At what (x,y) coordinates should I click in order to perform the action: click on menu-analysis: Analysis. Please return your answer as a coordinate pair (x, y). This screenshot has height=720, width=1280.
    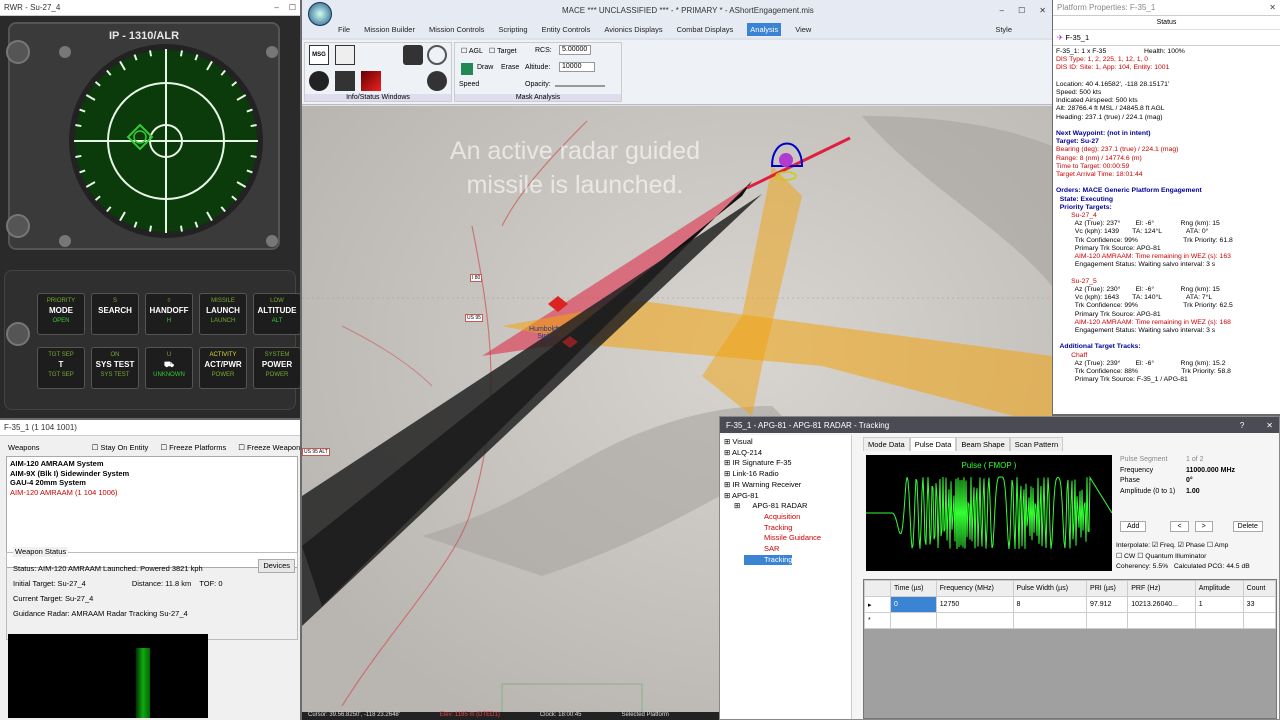
    Looking at the image, I should click on (764, 29).